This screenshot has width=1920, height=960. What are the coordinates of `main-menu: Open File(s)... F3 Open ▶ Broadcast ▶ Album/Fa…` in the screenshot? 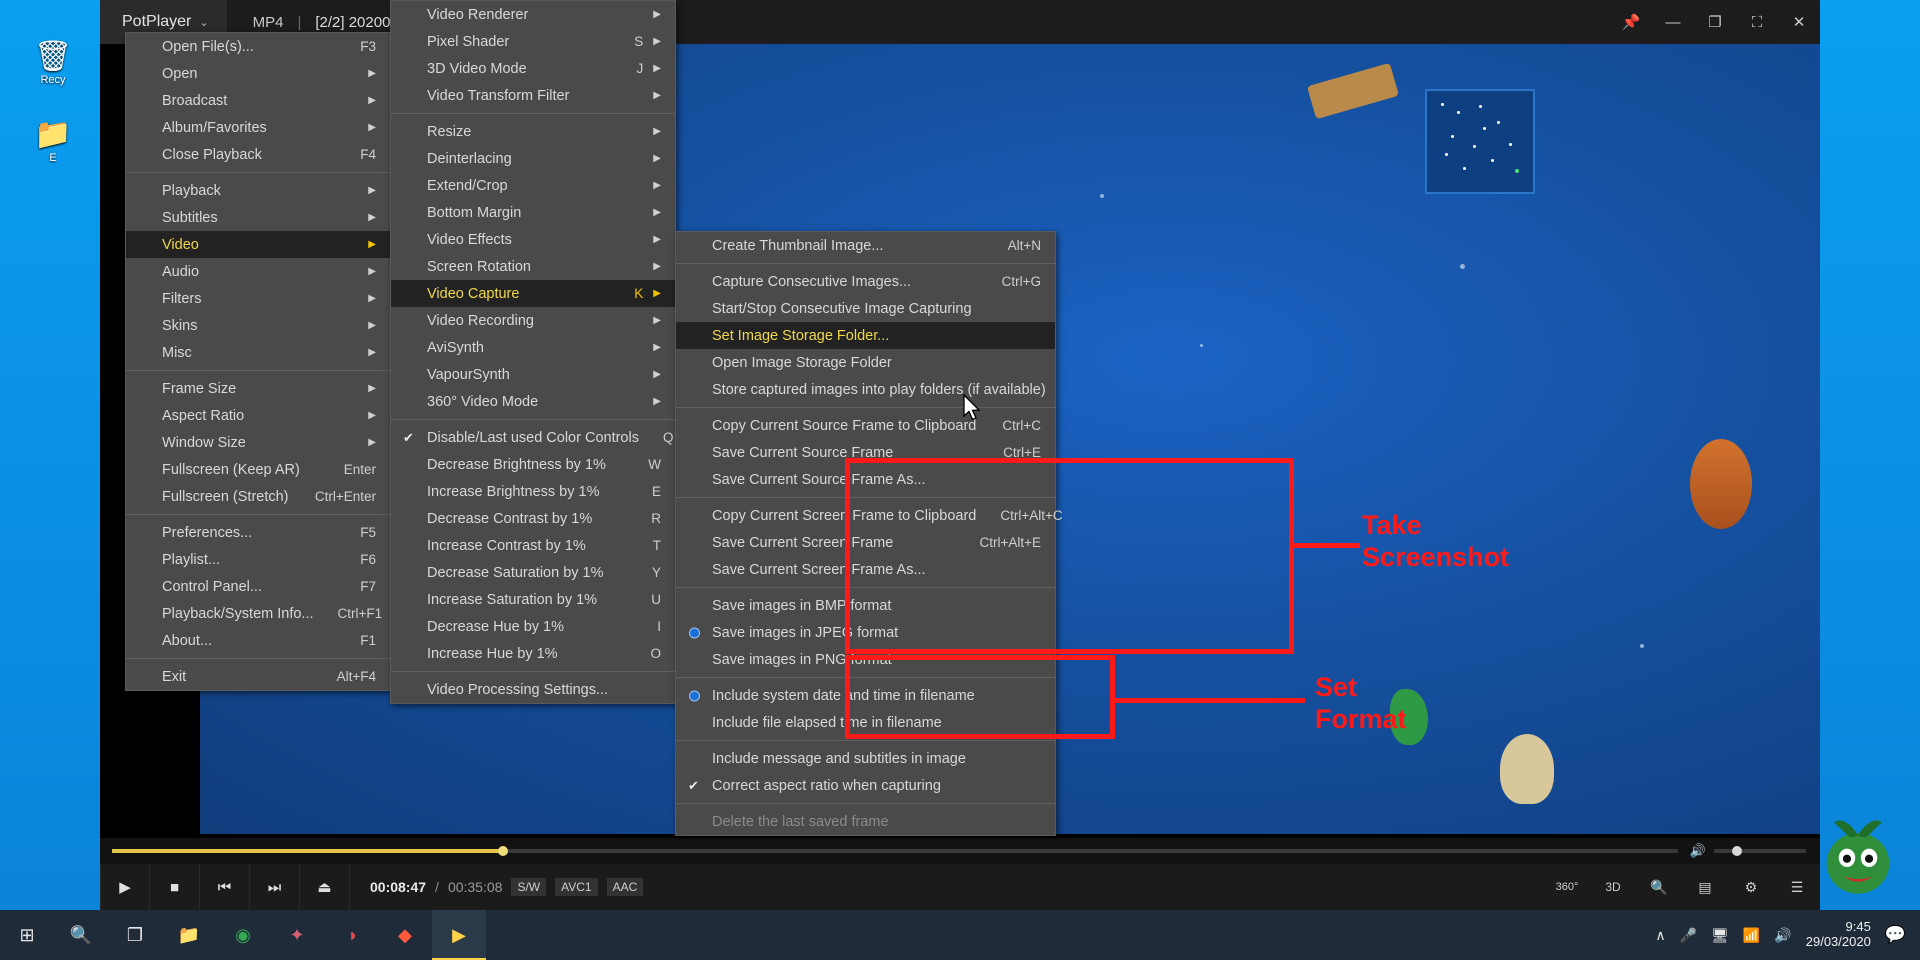 It's located at (258, 361).